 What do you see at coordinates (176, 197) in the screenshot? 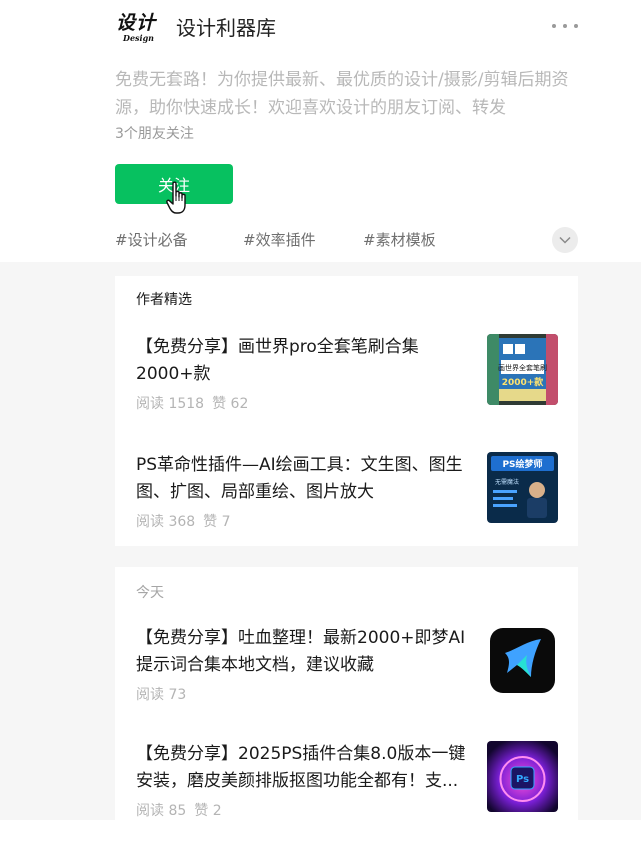
I see `hand-cursor-icon` at bounding box center [176, 197].